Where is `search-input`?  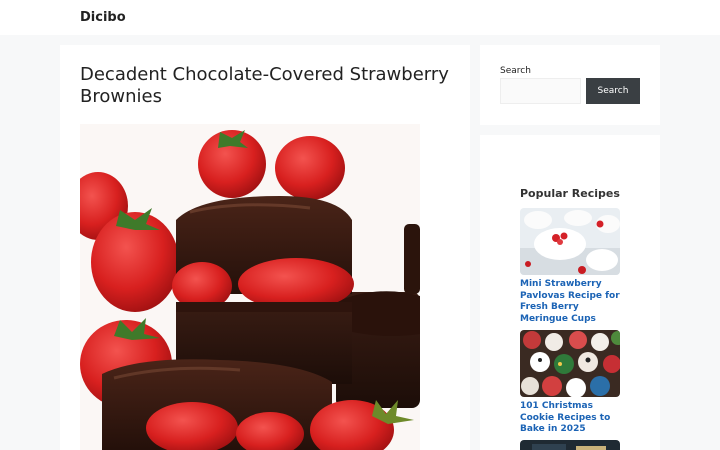
search-input is located at coordinates (540, 91).